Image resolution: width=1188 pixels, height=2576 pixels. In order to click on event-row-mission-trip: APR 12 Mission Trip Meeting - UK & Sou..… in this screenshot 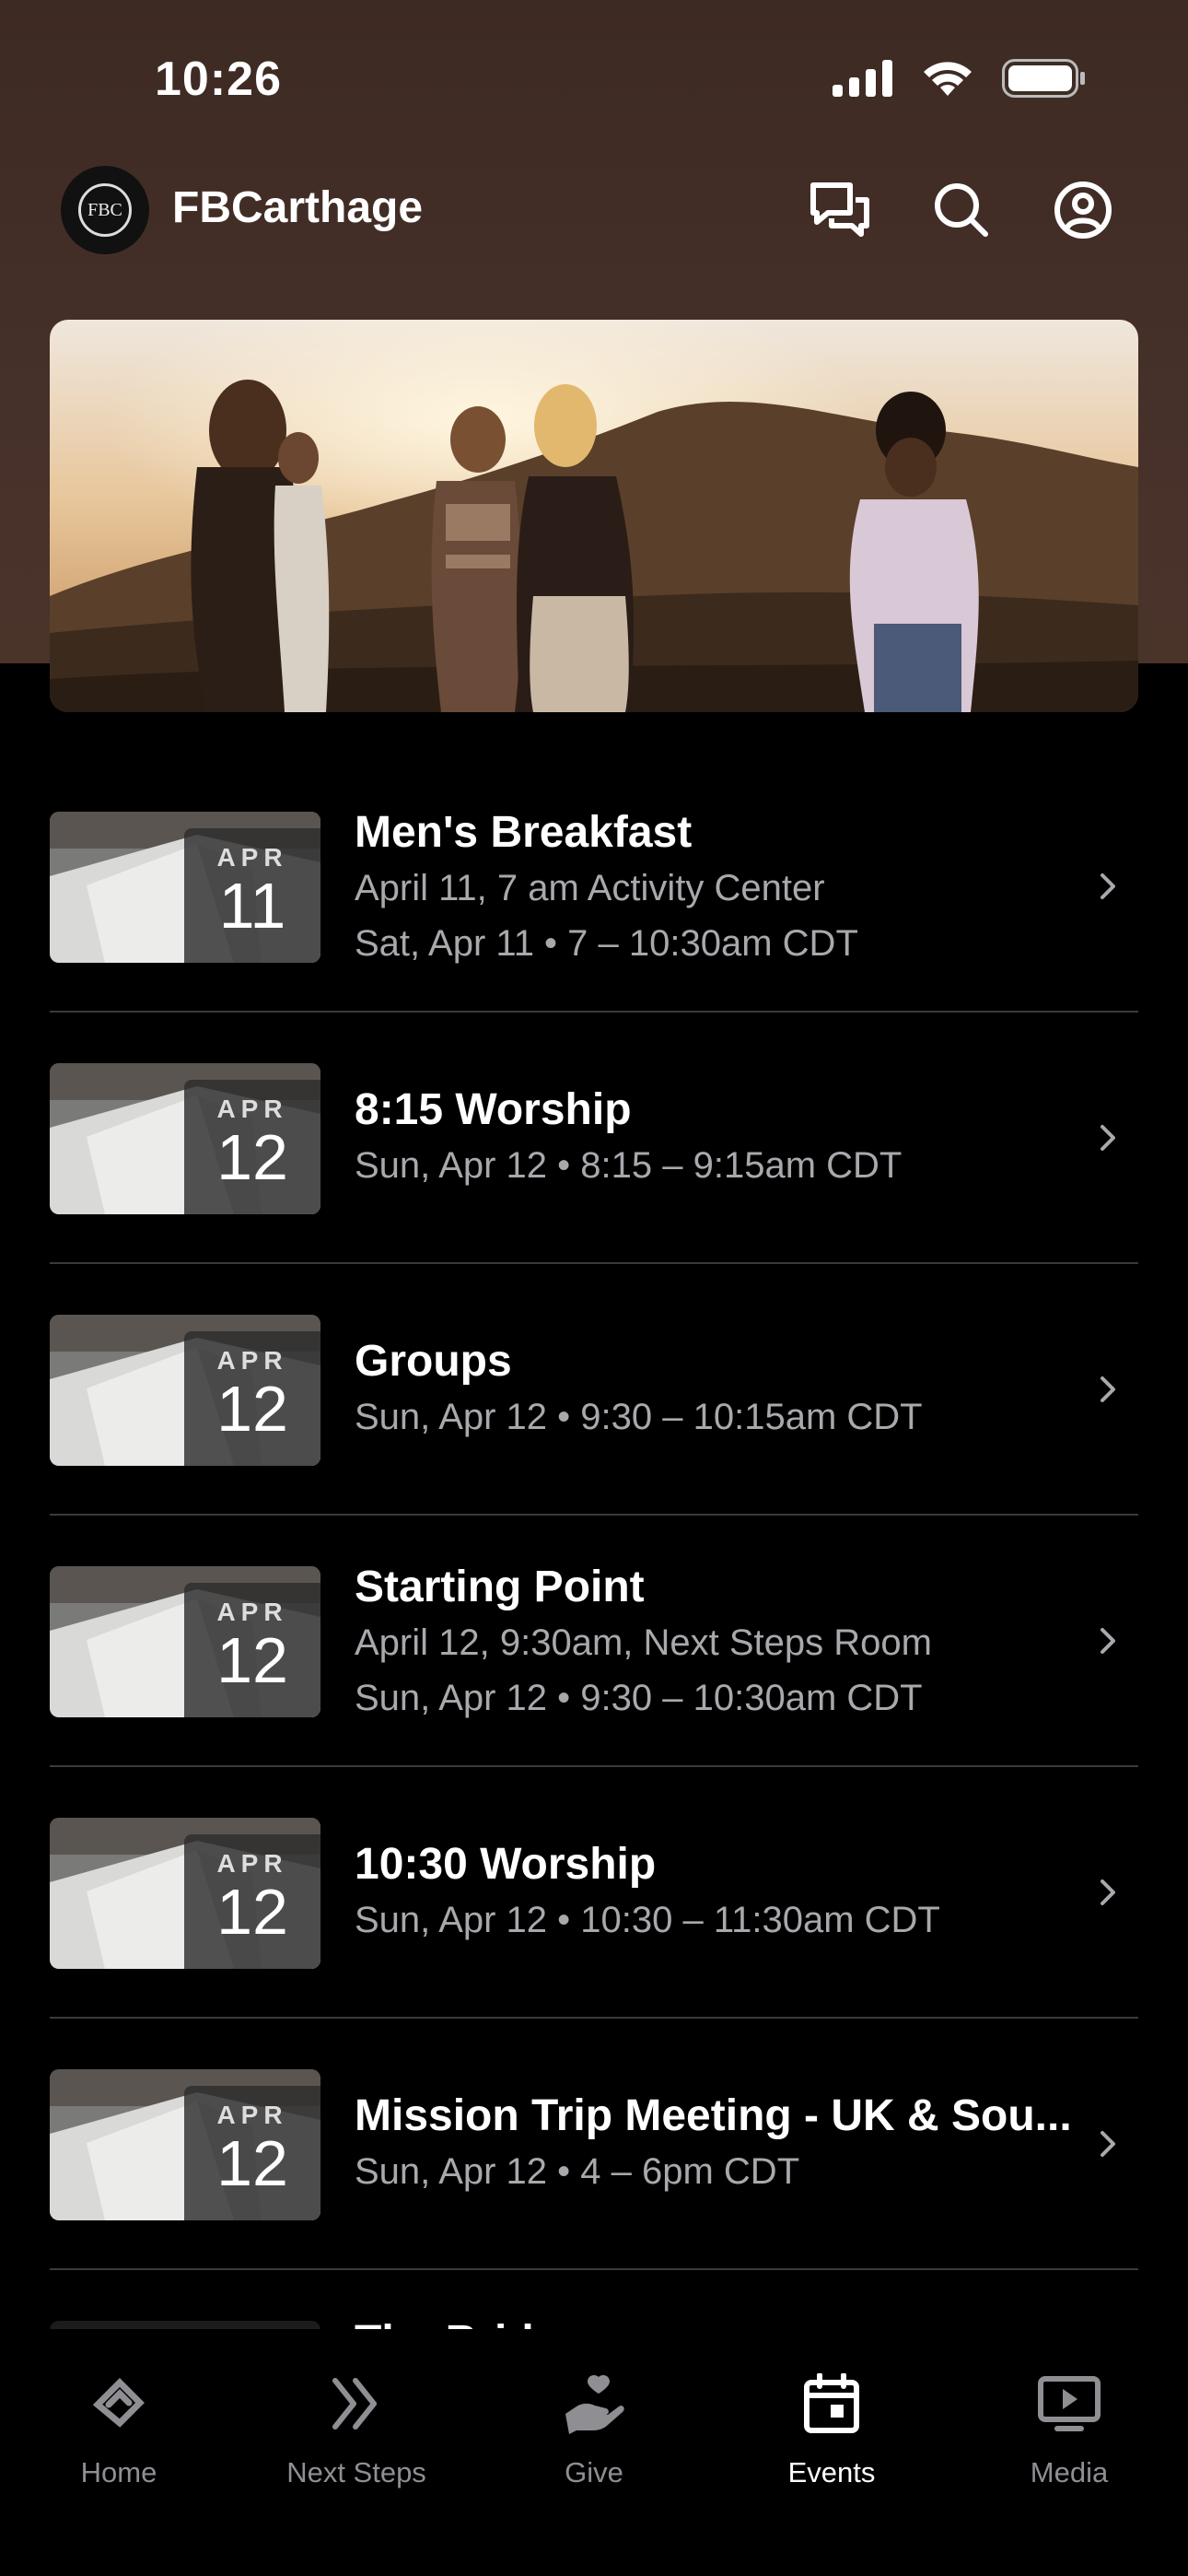, I will do `click(594, 2144)`.